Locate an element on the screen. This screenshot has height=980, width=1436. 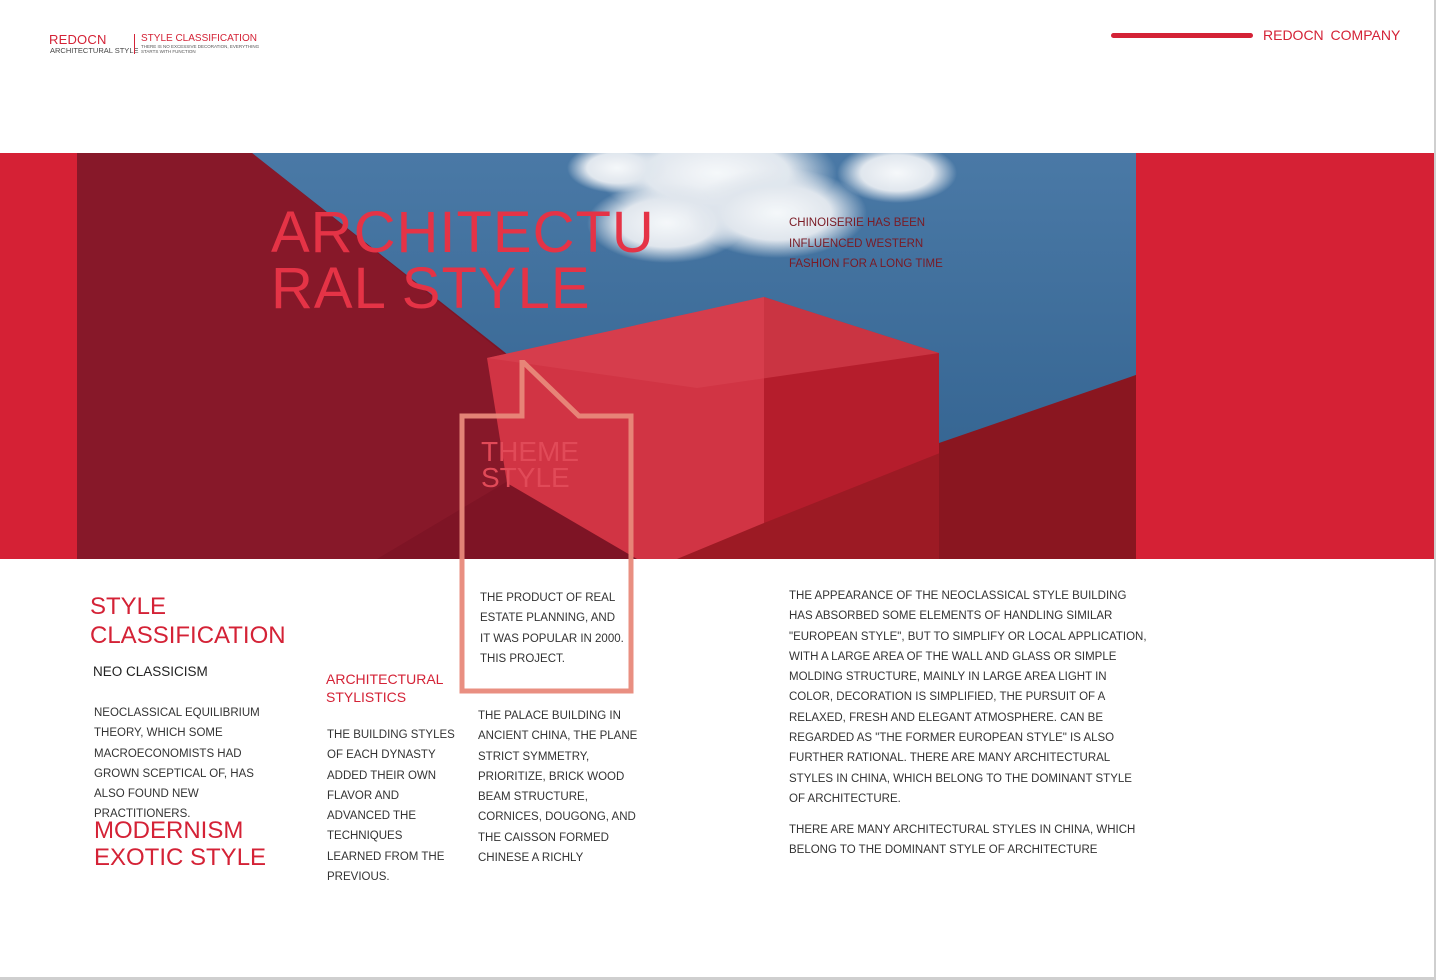
hero-title-line-1: ARCHITECTU is located at coordinates (463, 232).